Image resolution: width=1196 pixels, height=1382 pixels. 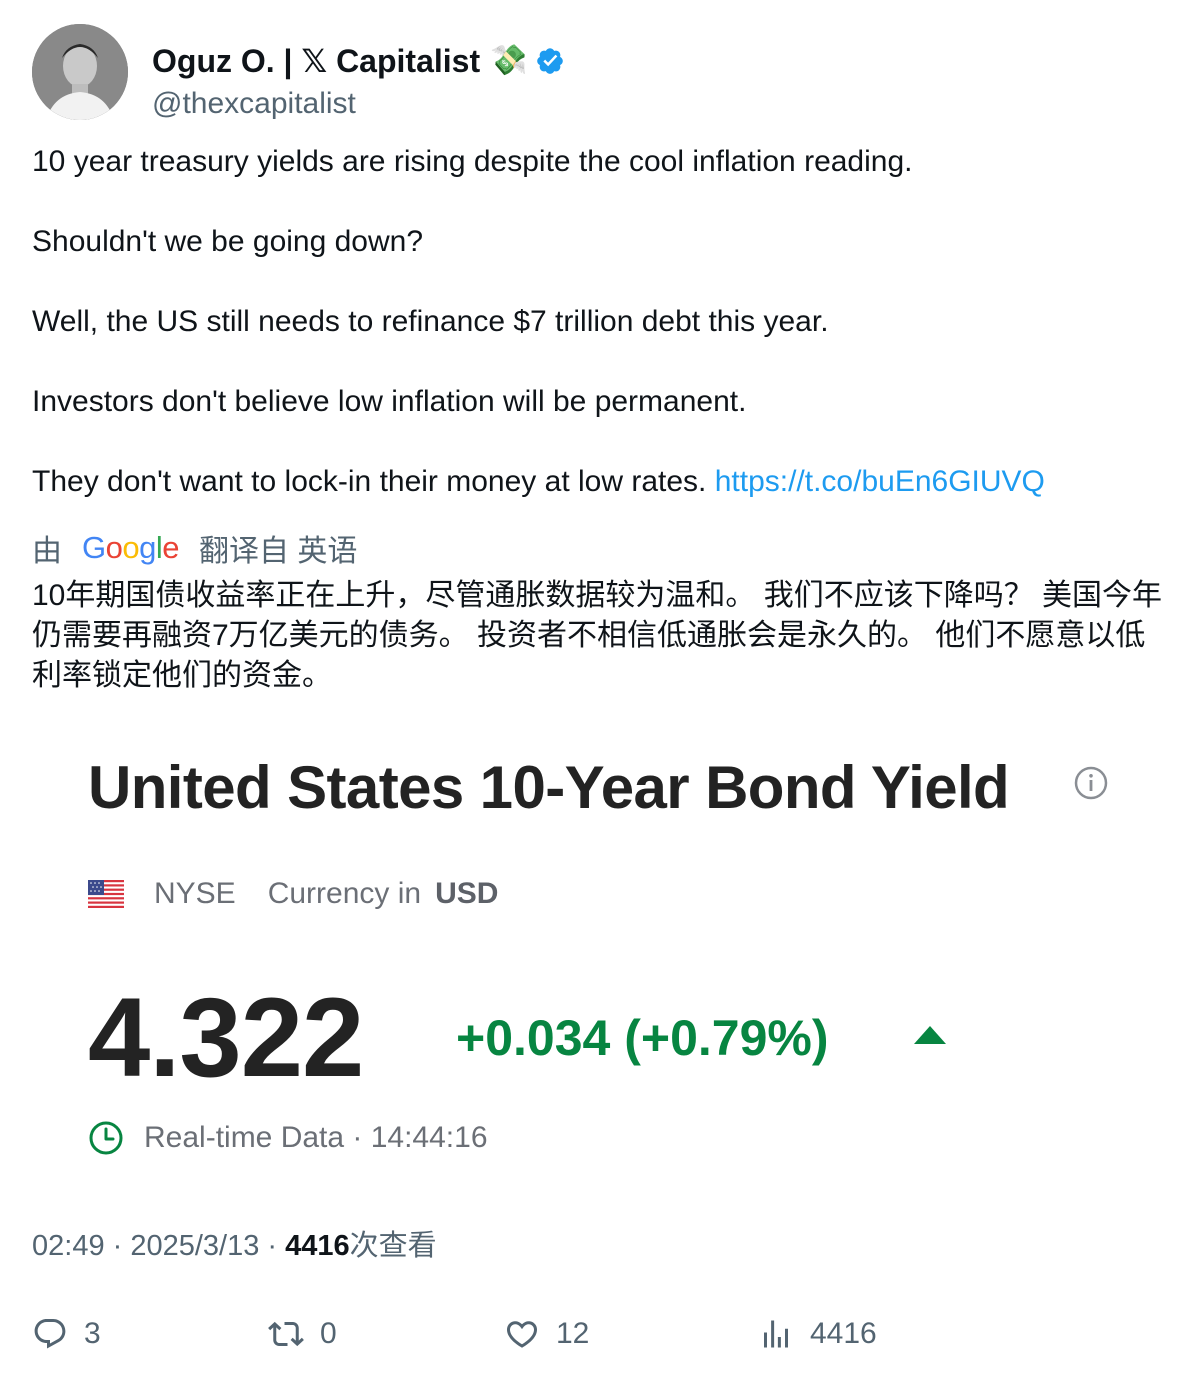 I want to click on retweet-count: 0, so click(x=328, y=1333).